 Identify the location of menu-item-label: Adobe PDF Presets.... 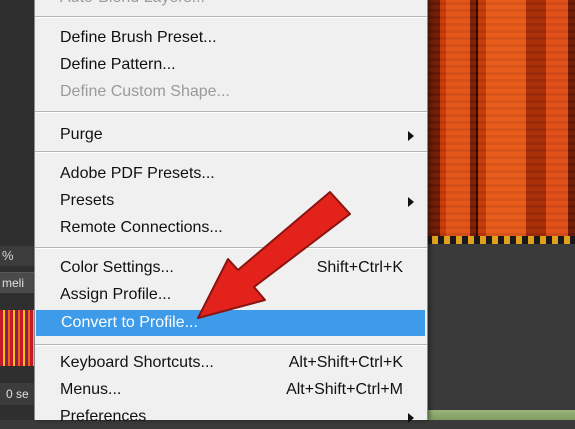
(137, 173).